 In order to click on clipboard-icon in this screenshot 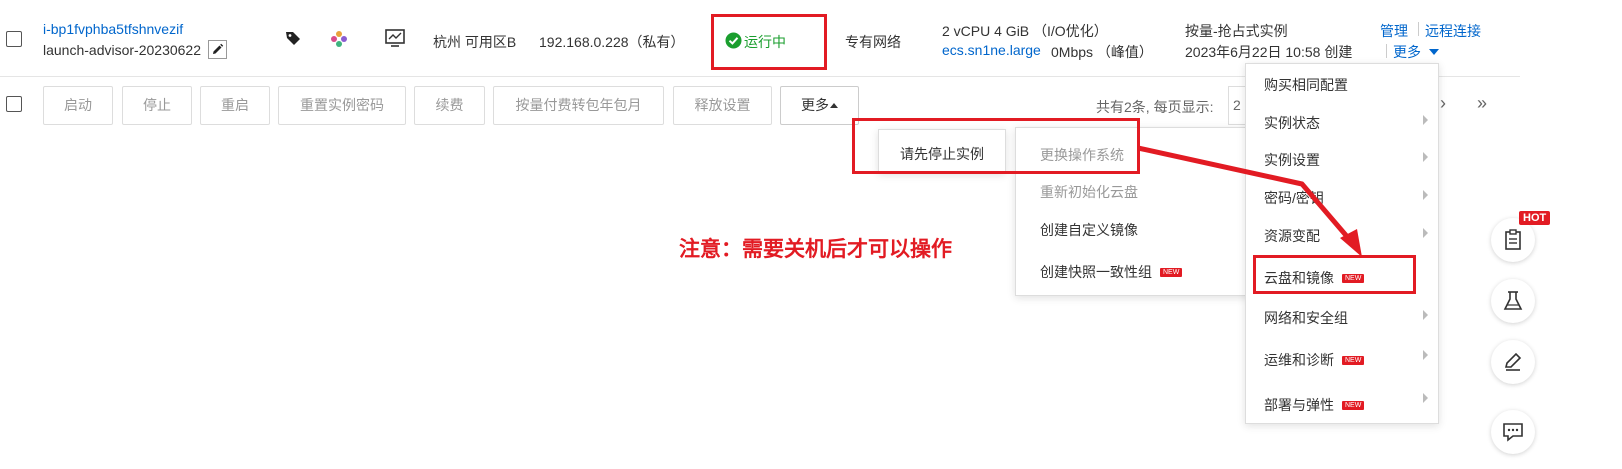, I will do `click(1513, 239)`.